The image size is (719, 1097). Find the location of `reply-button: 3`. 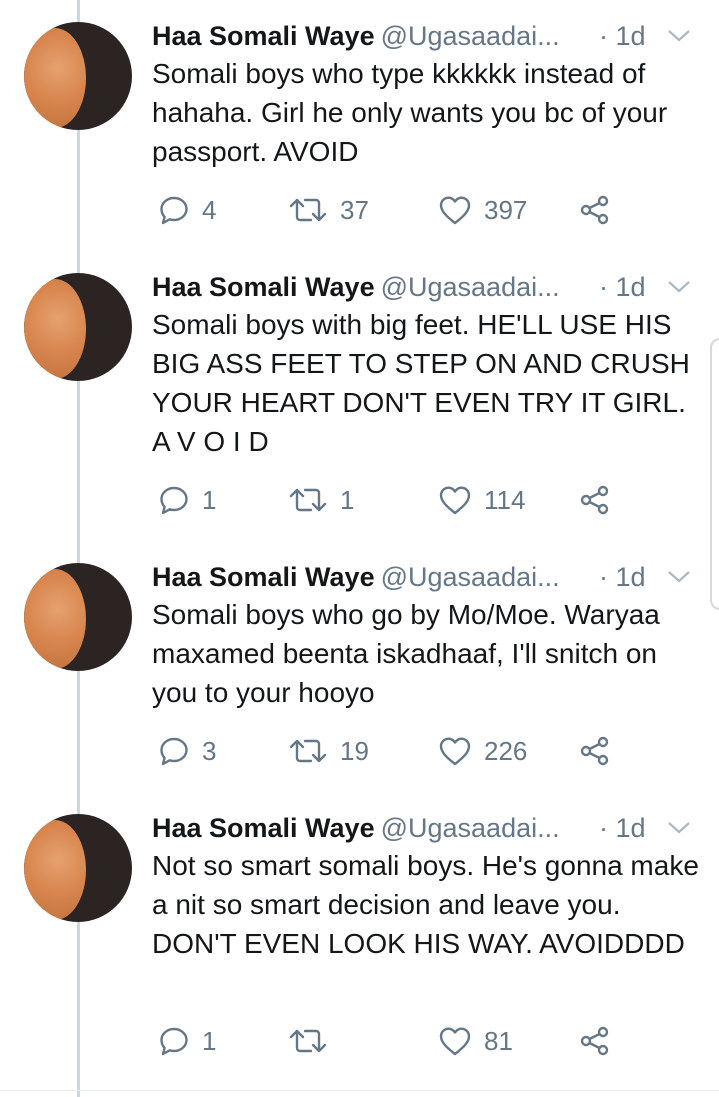

reply-button: 3 is located at coordinates (187, 751).